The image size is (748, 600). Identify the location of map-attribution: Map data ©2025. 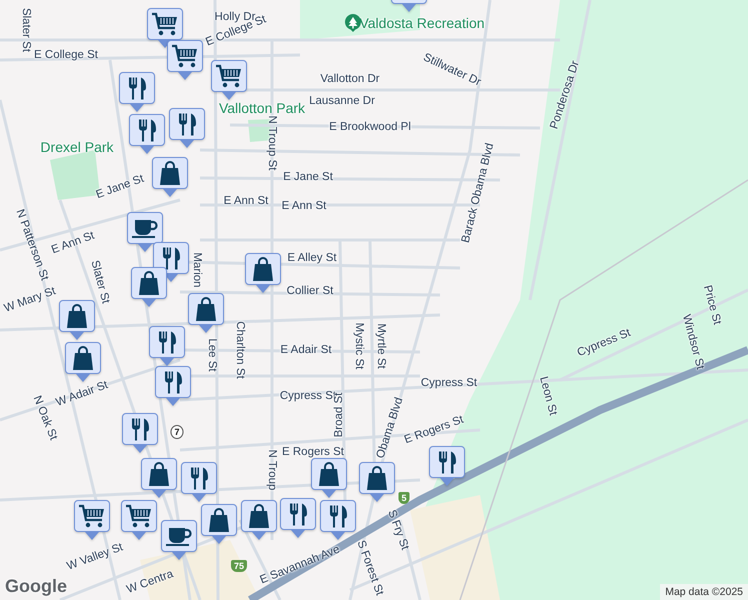
(704, 592).